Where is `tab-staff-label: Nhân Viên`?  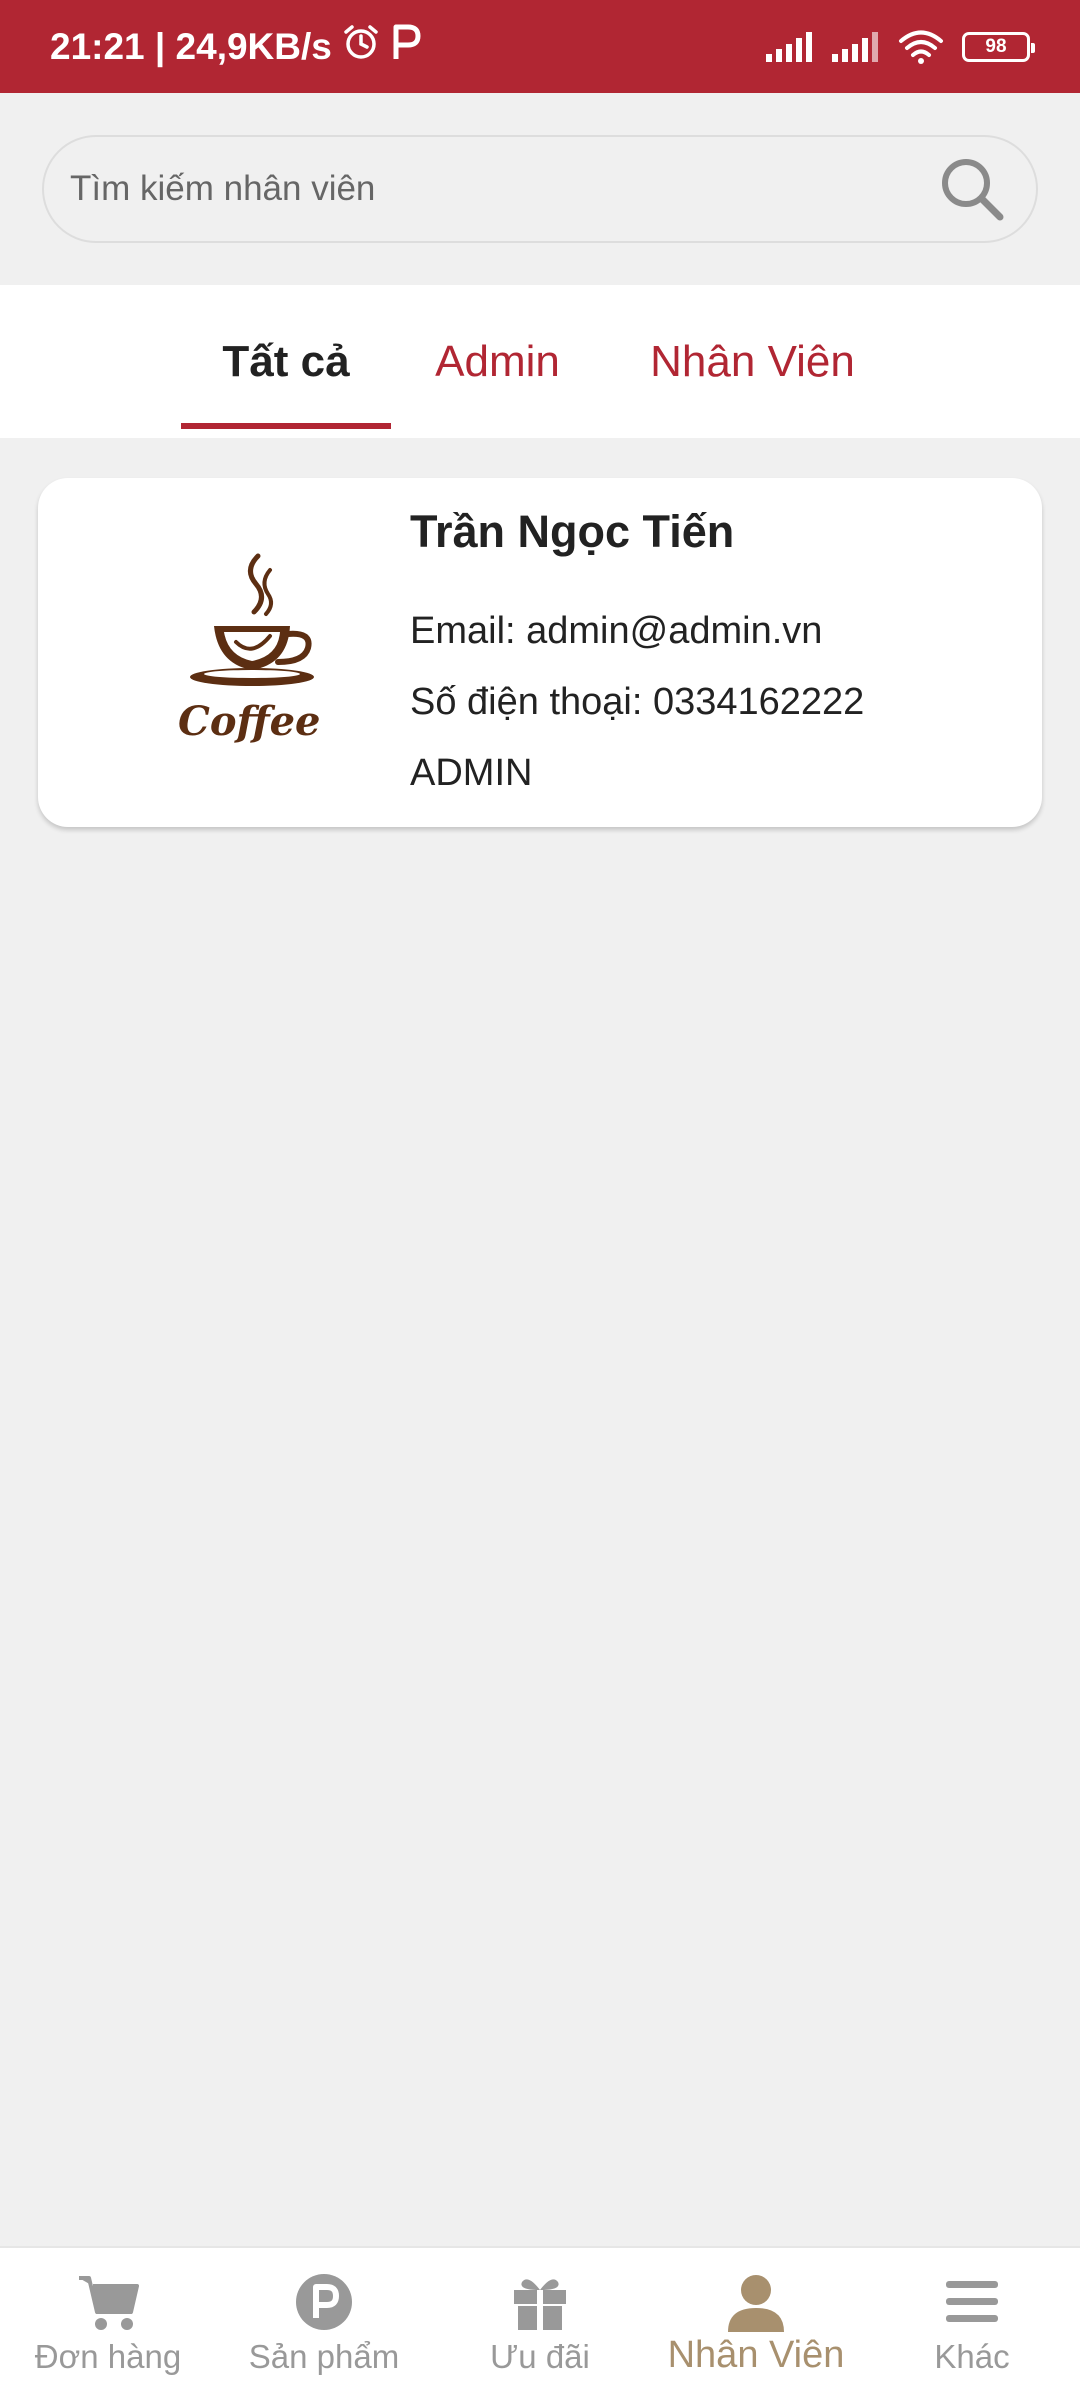 tab-staff-label: Nhân Viên is located at coordinates (752, 361).